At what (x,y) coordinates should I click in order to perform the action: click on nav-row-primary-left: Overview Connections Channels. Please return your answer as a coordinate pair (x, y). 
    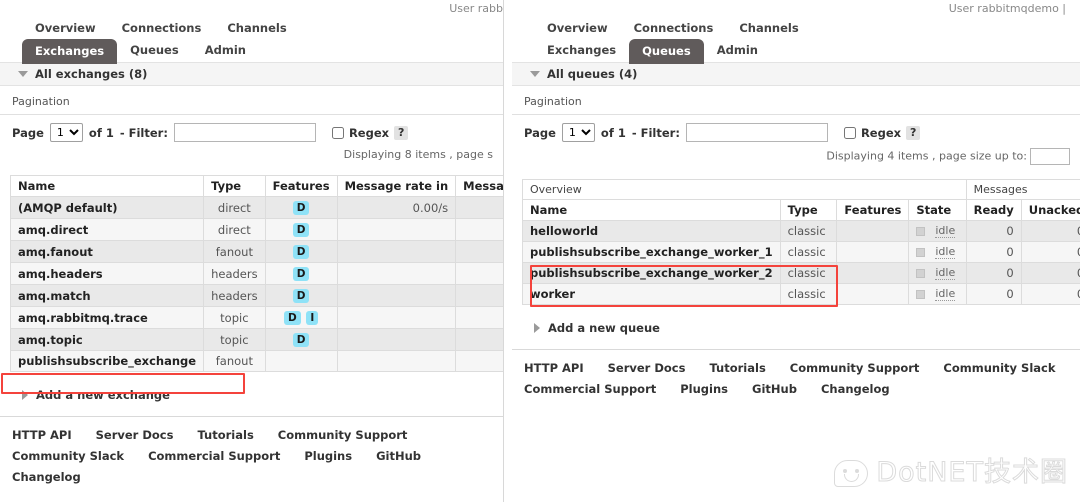
    Looking at the image, I should click on (251, 27).